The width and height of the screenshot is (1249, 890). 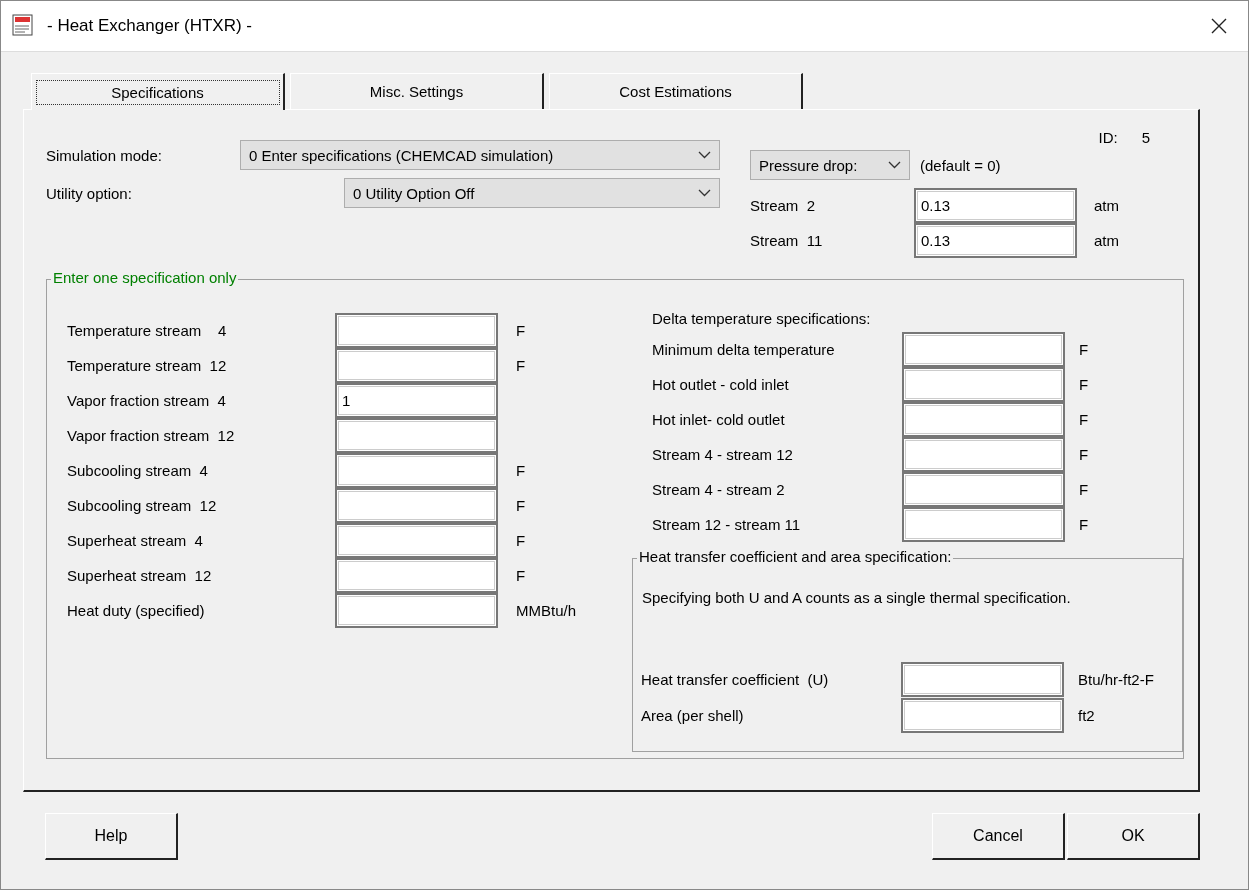 I want to click on dialog-button: Cancel, so click(x=998, y=836).